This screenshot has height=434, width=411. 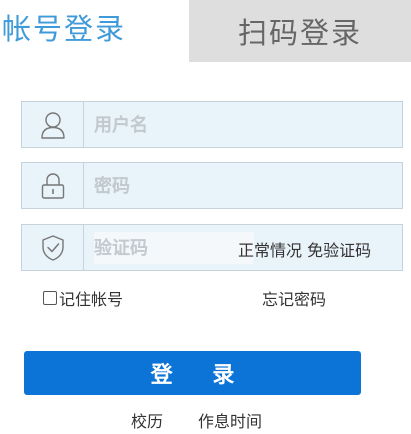 I want to click on tab-qr-login: 扫码登录, so click(x=300, y=31).